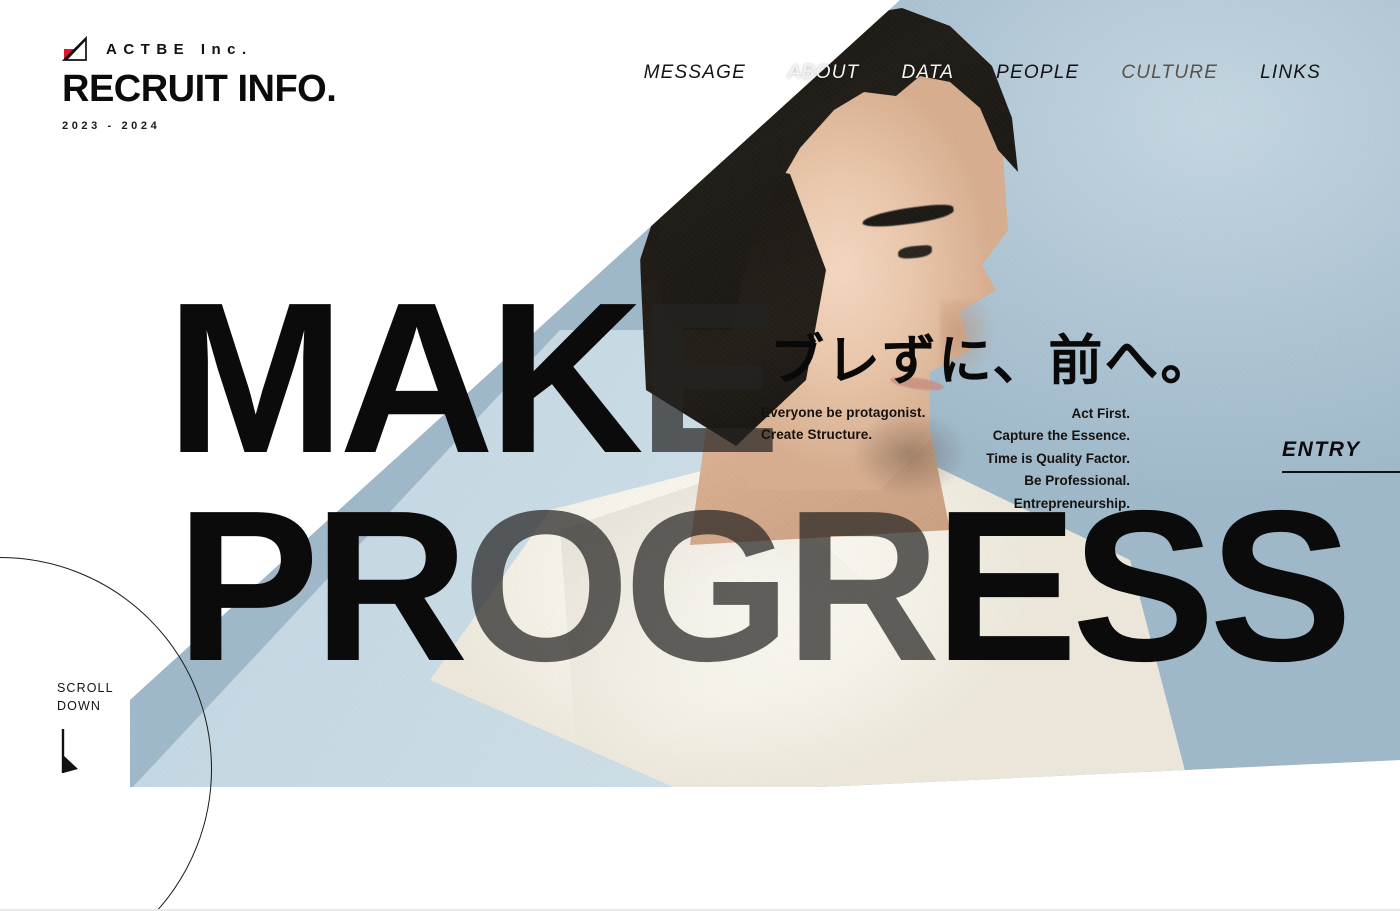 Image resolution: width=1400 pixels, height=911 pixels. Describe the element at coordinates (111, 126) in the screenshot. I see `brand-years: 2023 - 2024` at that location.